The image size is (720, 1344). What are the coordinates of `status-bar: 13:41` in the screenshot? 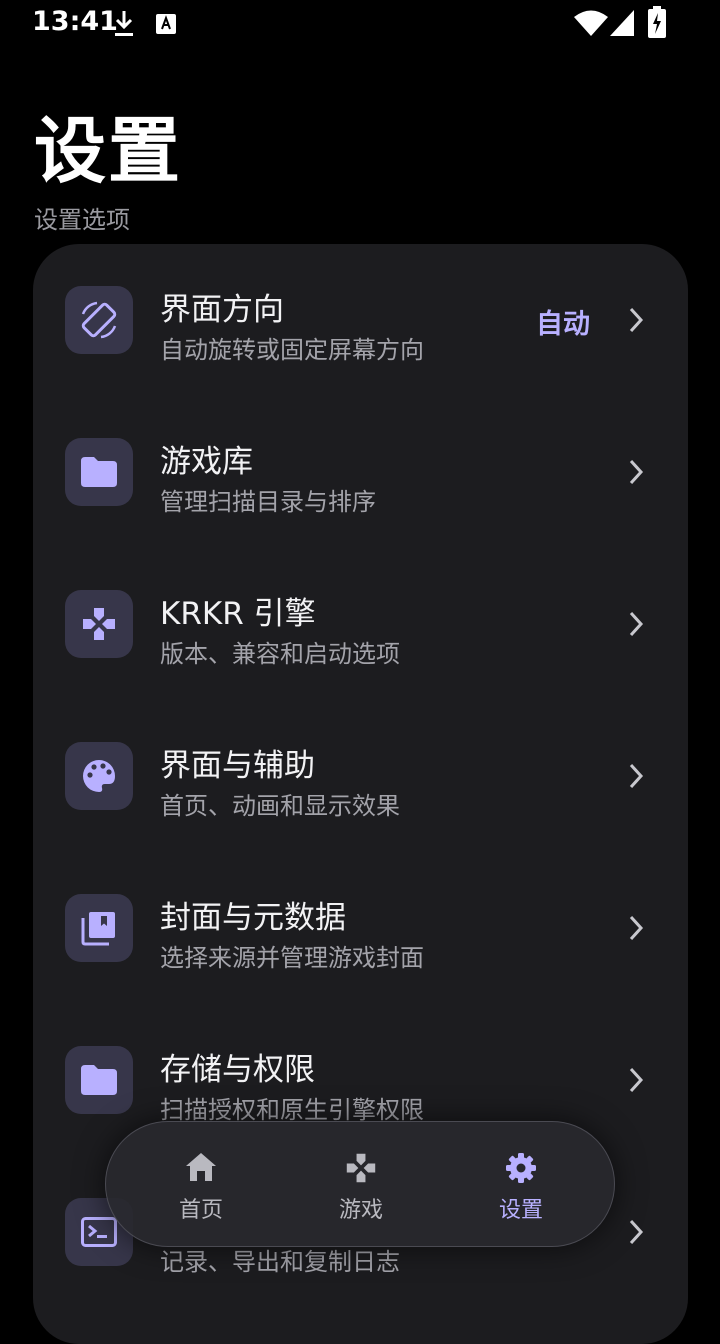 It's located at (360, 24).